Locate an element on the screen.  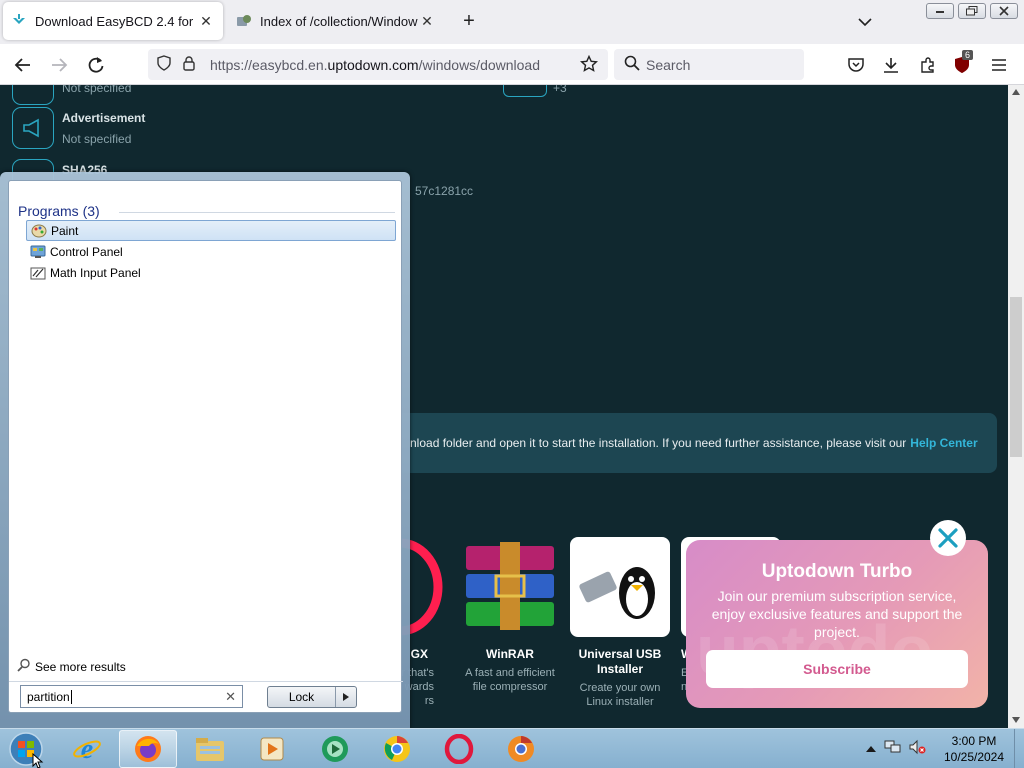
tab-index-collection: Index of /collection/Windows 8 ✕ is located at coordinates (336, 21).